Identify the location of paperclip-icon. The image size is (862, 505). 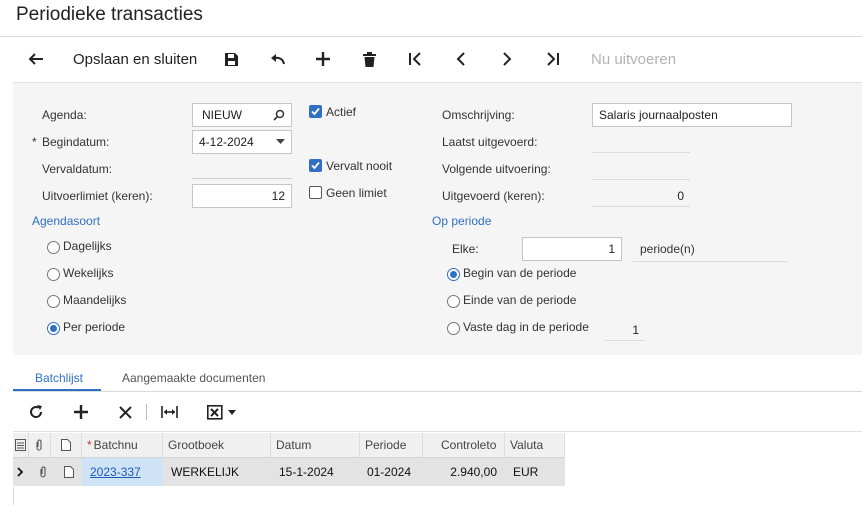
(39, 445).